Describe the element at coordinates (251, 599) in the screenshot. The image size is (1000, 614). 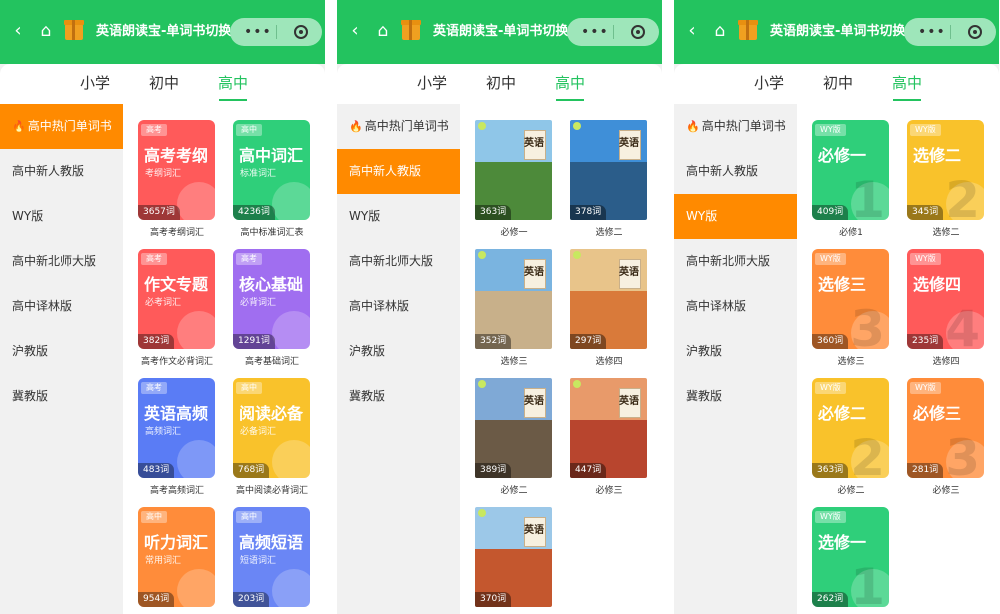
I see `word-count-badge: 203词` at that location.